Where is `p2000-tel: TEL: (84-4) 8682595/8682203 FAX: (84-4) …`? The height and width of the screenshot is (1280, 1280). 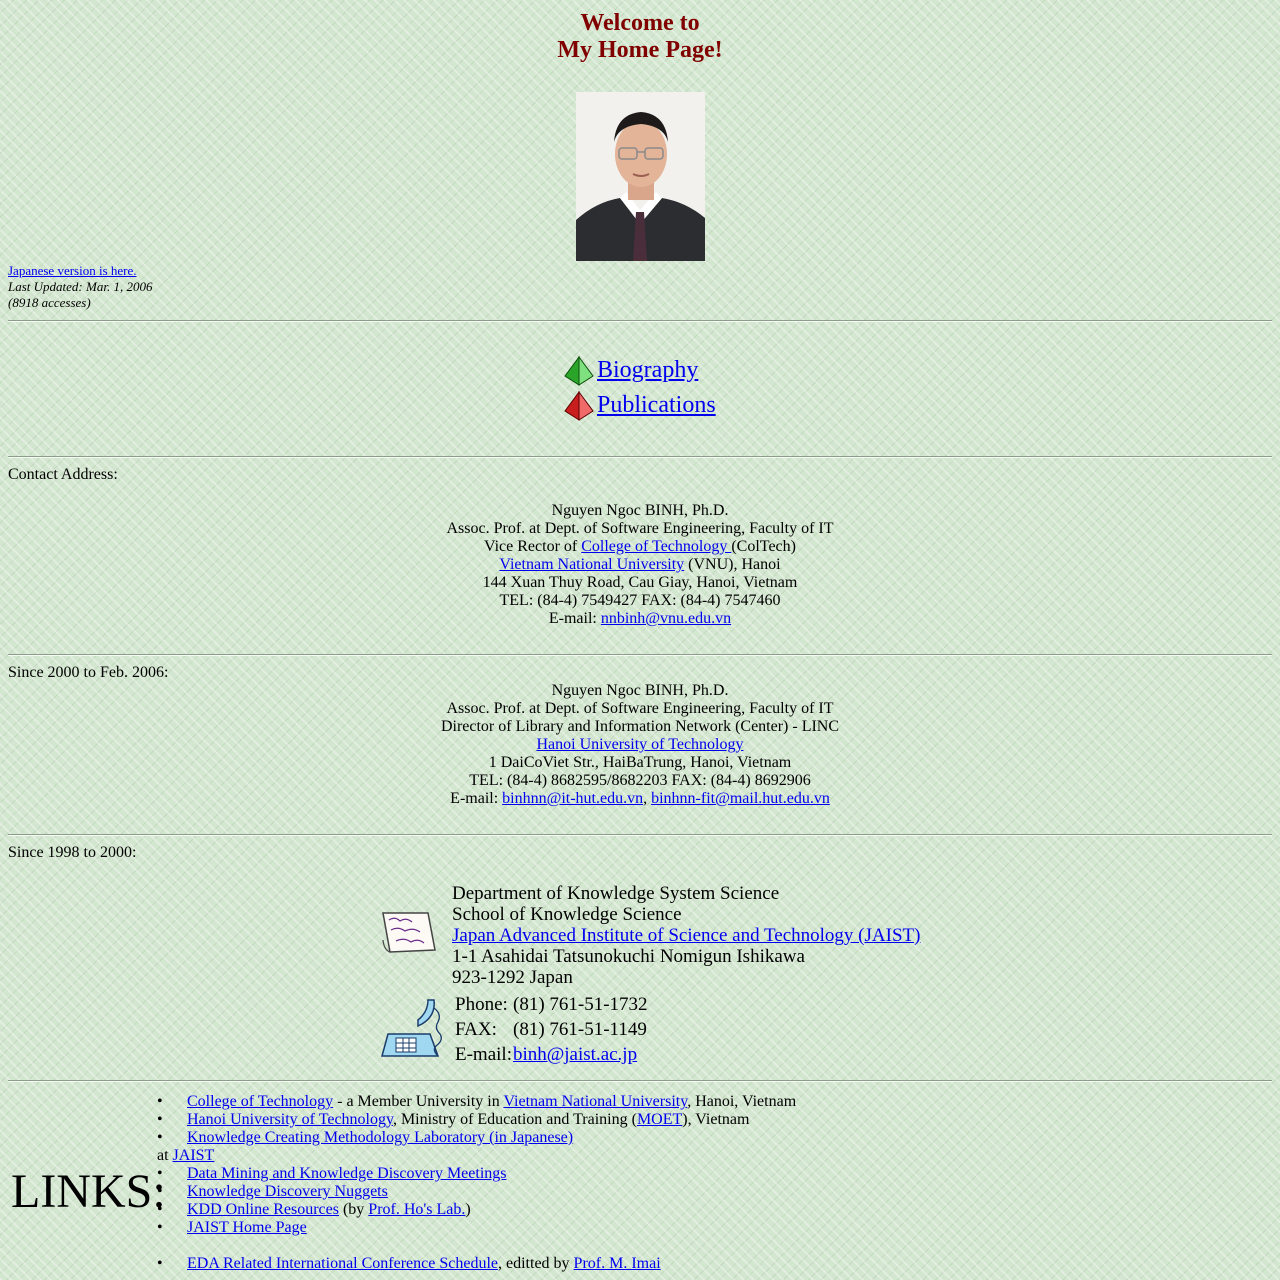 p2000-tel: TEL: (84-4) 8682595/8682203 FAX: (84-4) … is located at coordinates (640, 780).